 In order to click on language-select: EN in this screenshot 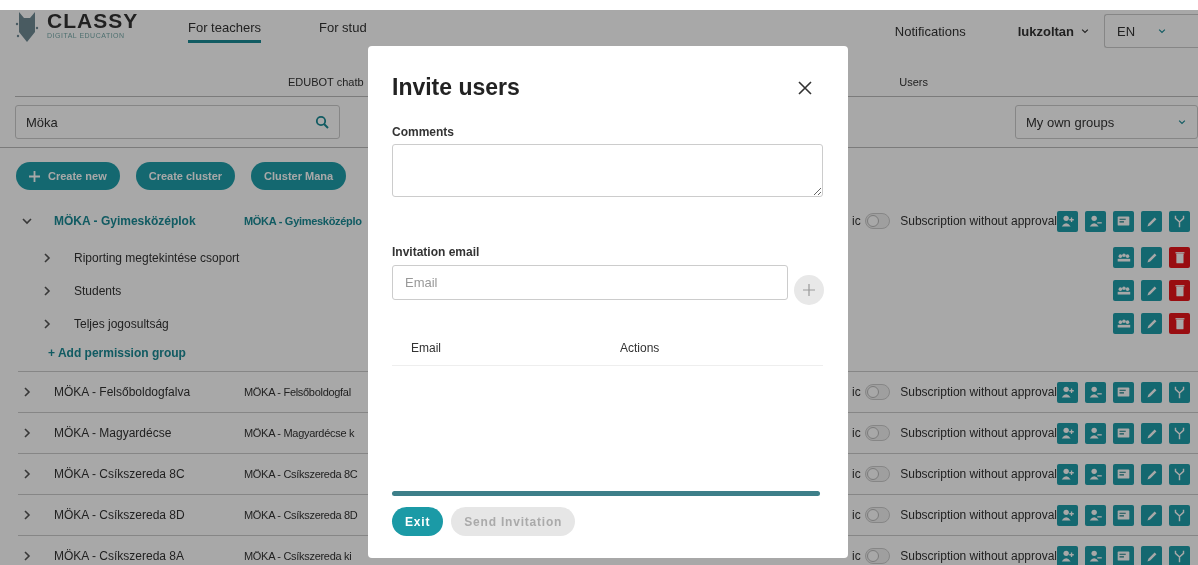, I will do `click(1151, 31)`.